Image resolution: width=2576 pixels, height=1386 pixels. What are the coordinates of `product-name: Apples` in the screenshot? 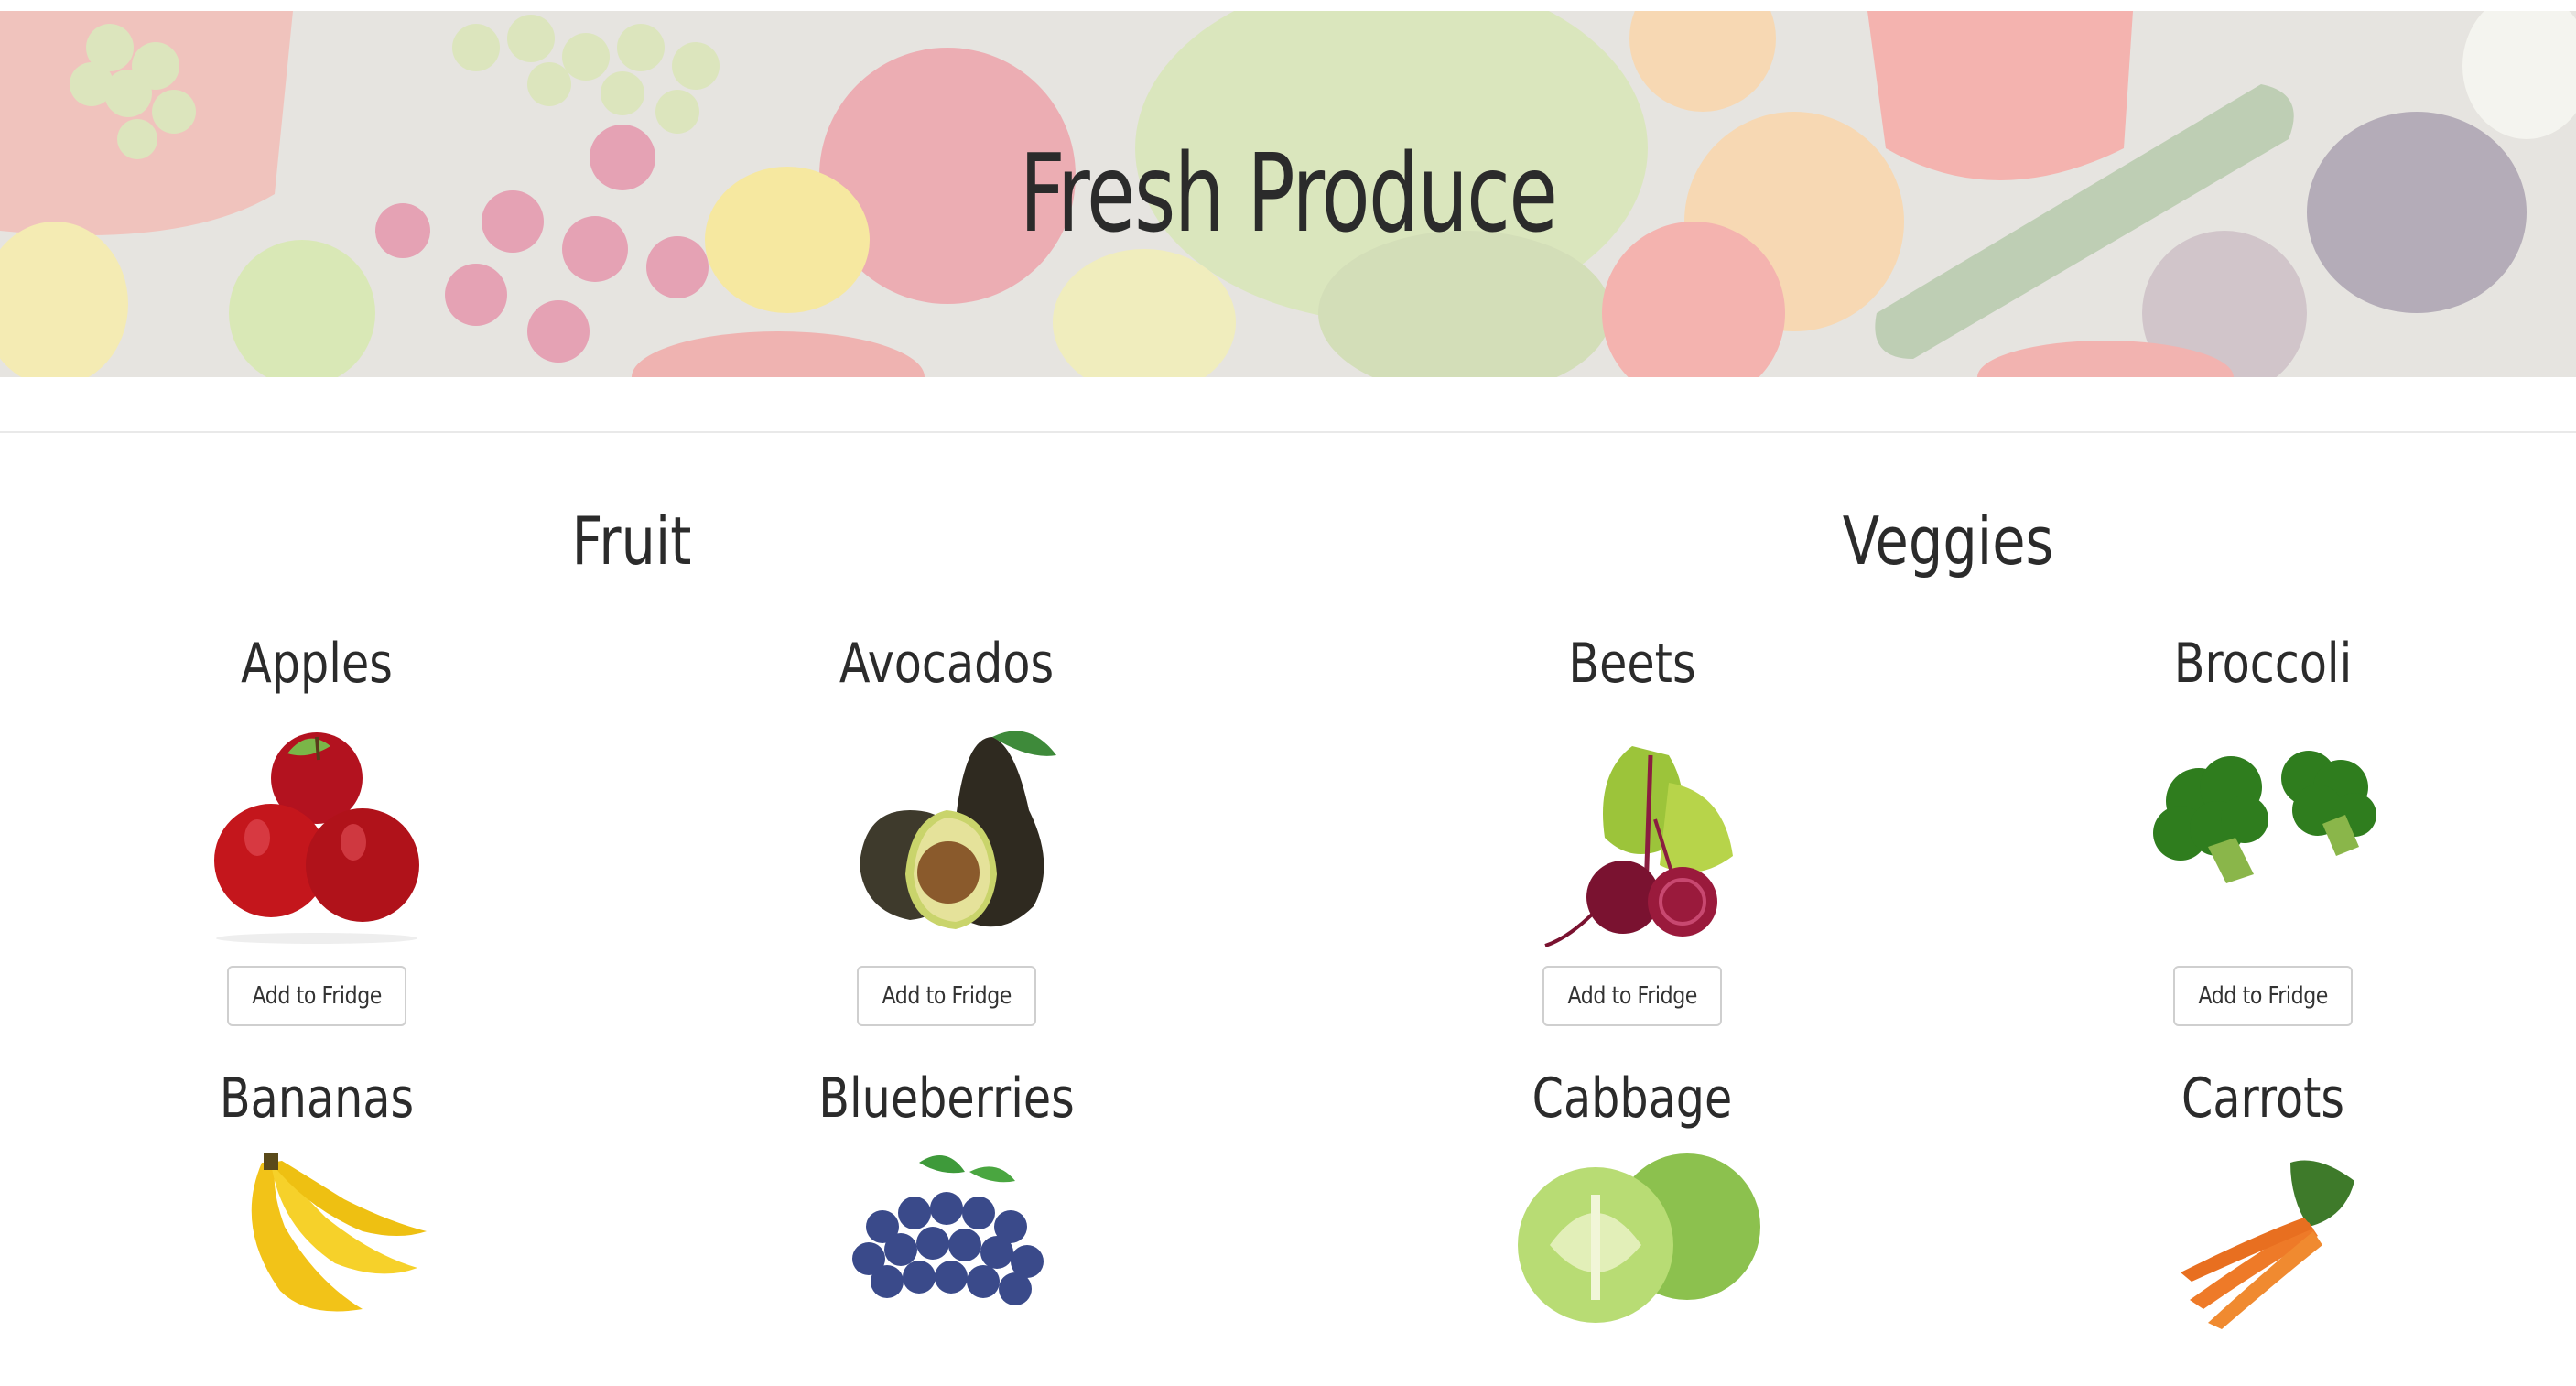 It's located at (317, 664).